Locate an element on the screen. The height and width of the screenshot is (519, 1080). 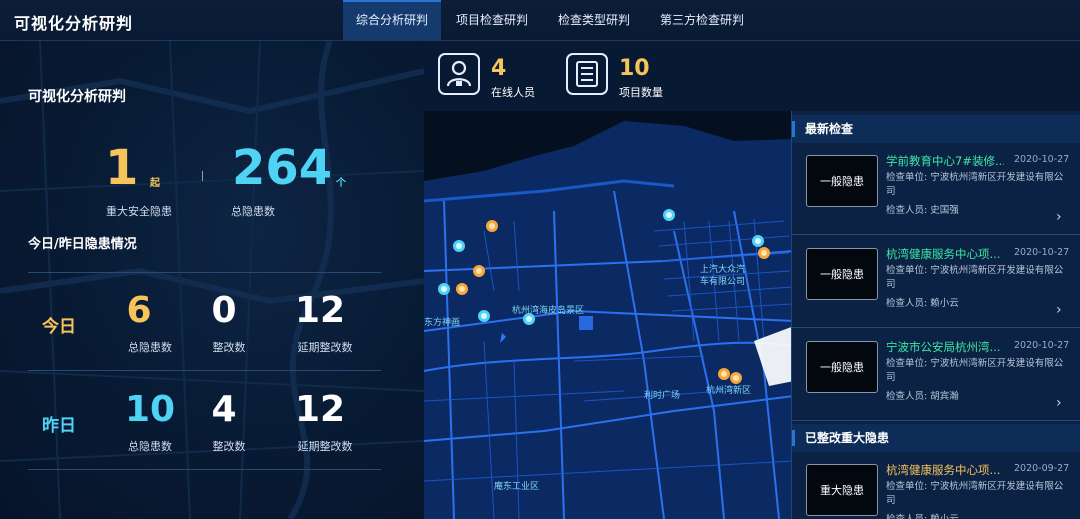
tab-project-inspection: 项目检查研判 is located at coordinates (492, 20).